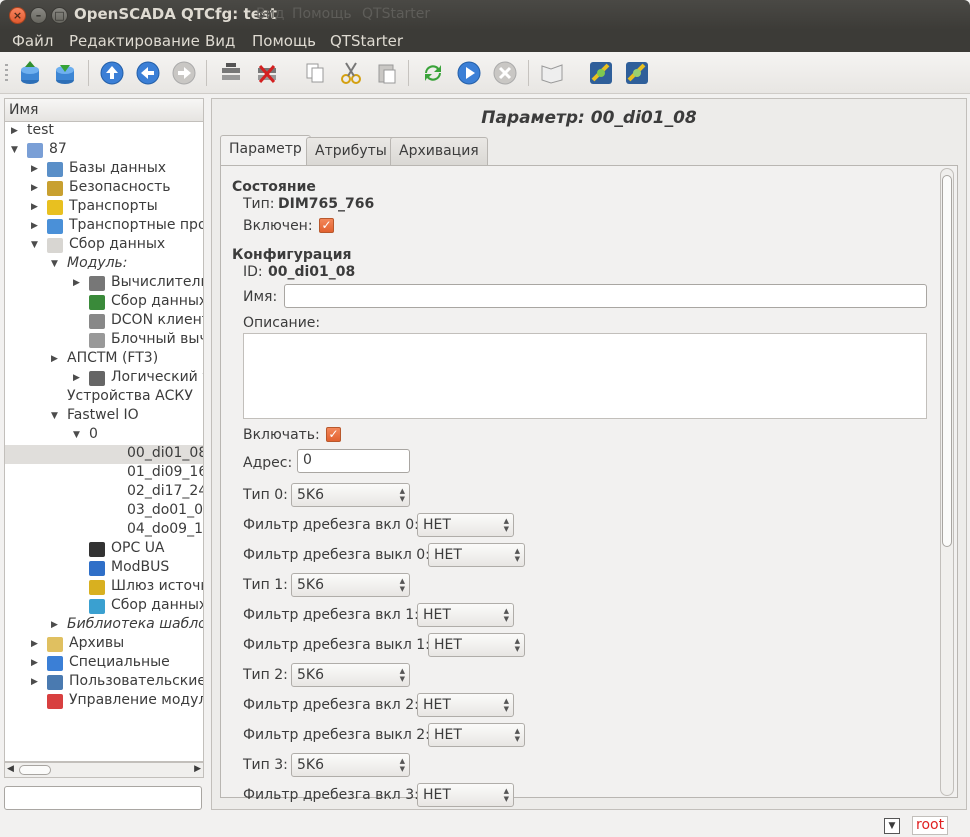  What do you see at coordinates (366, 41) in the screenshot?
I see `menu-qtstarter: QTStarter` at bounding box center [366, 41].